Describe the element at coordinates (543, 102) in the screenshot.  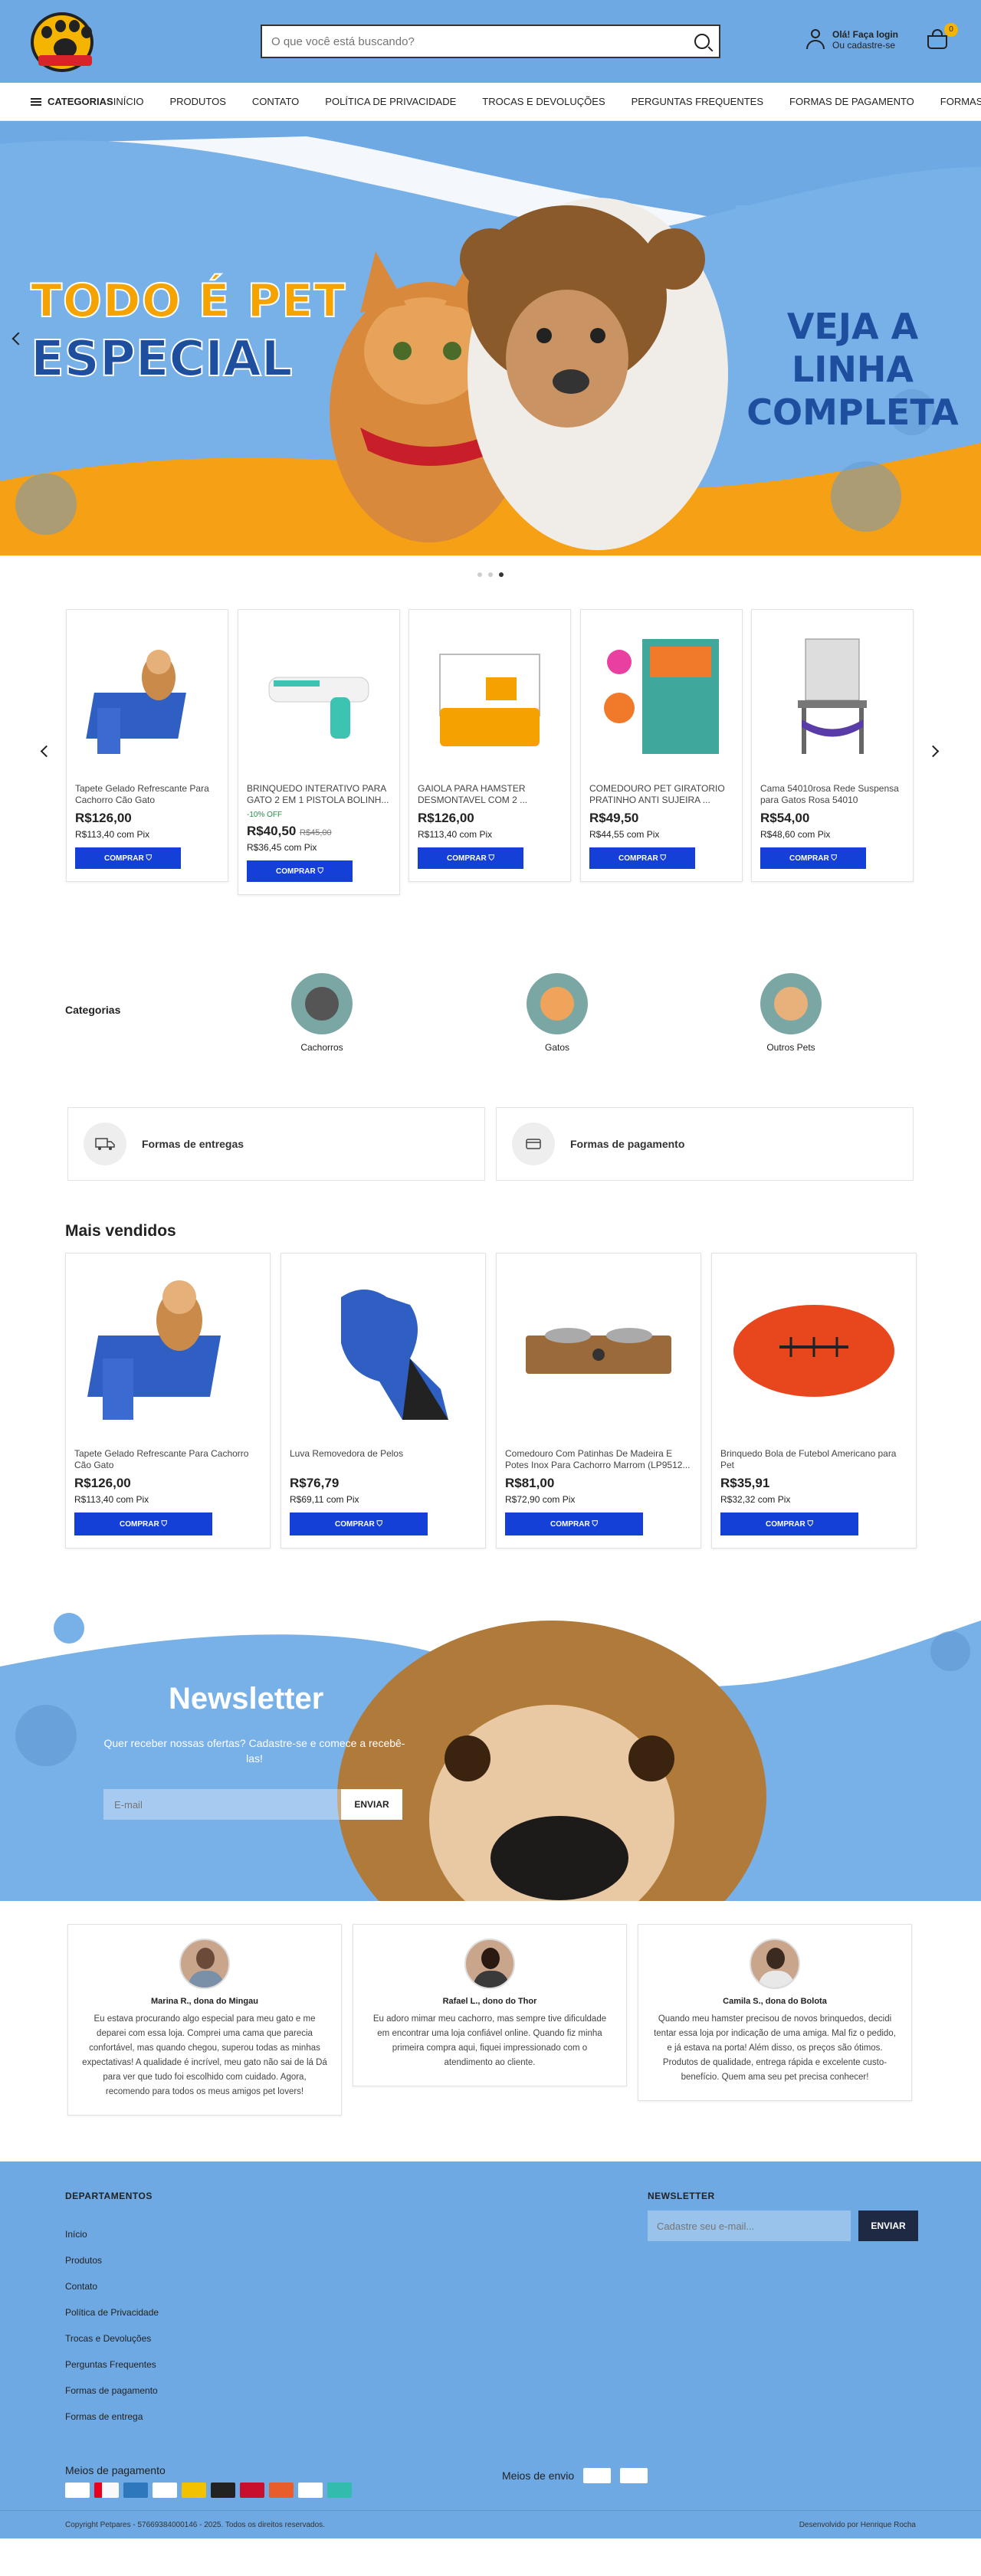
I see `nav-link-trocas: TROCAS E DEVOLUÇÕES` at that location.